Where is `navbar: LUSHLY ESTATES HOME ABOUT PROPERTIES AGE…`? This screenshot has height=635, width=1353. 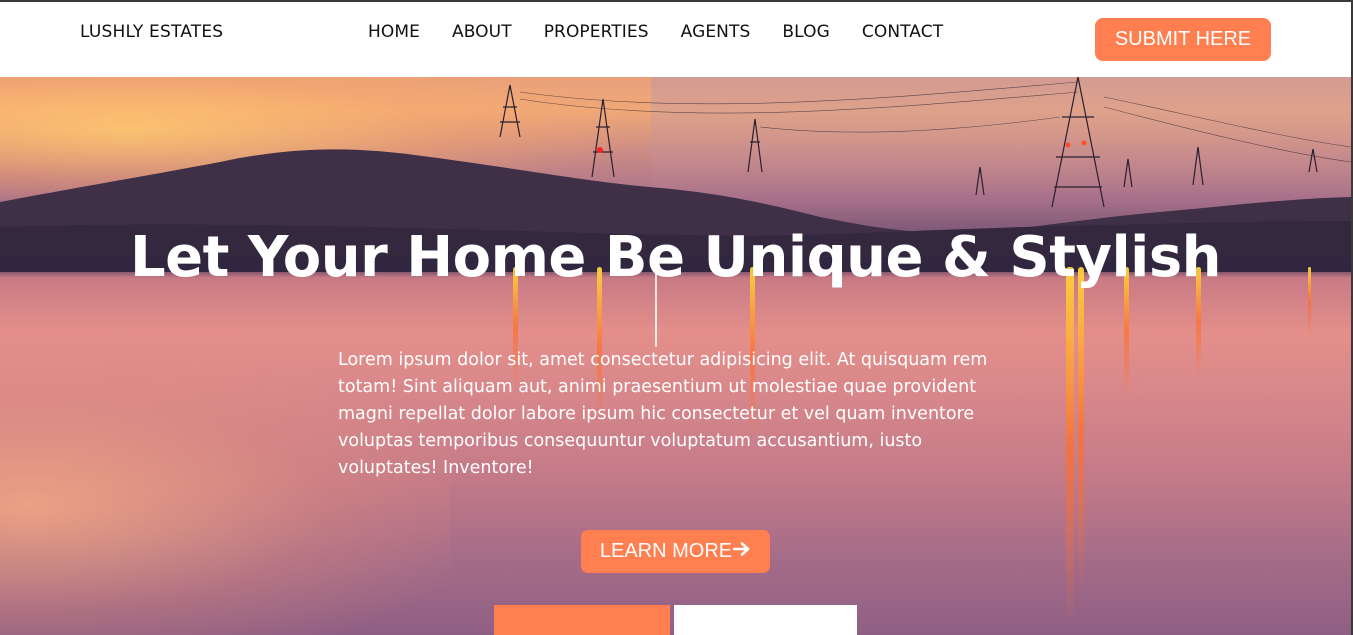
navbar: LUSHLY ESTATES HOME ABOUT PROPERTIES AGE… is located at coordinates (675, 39).